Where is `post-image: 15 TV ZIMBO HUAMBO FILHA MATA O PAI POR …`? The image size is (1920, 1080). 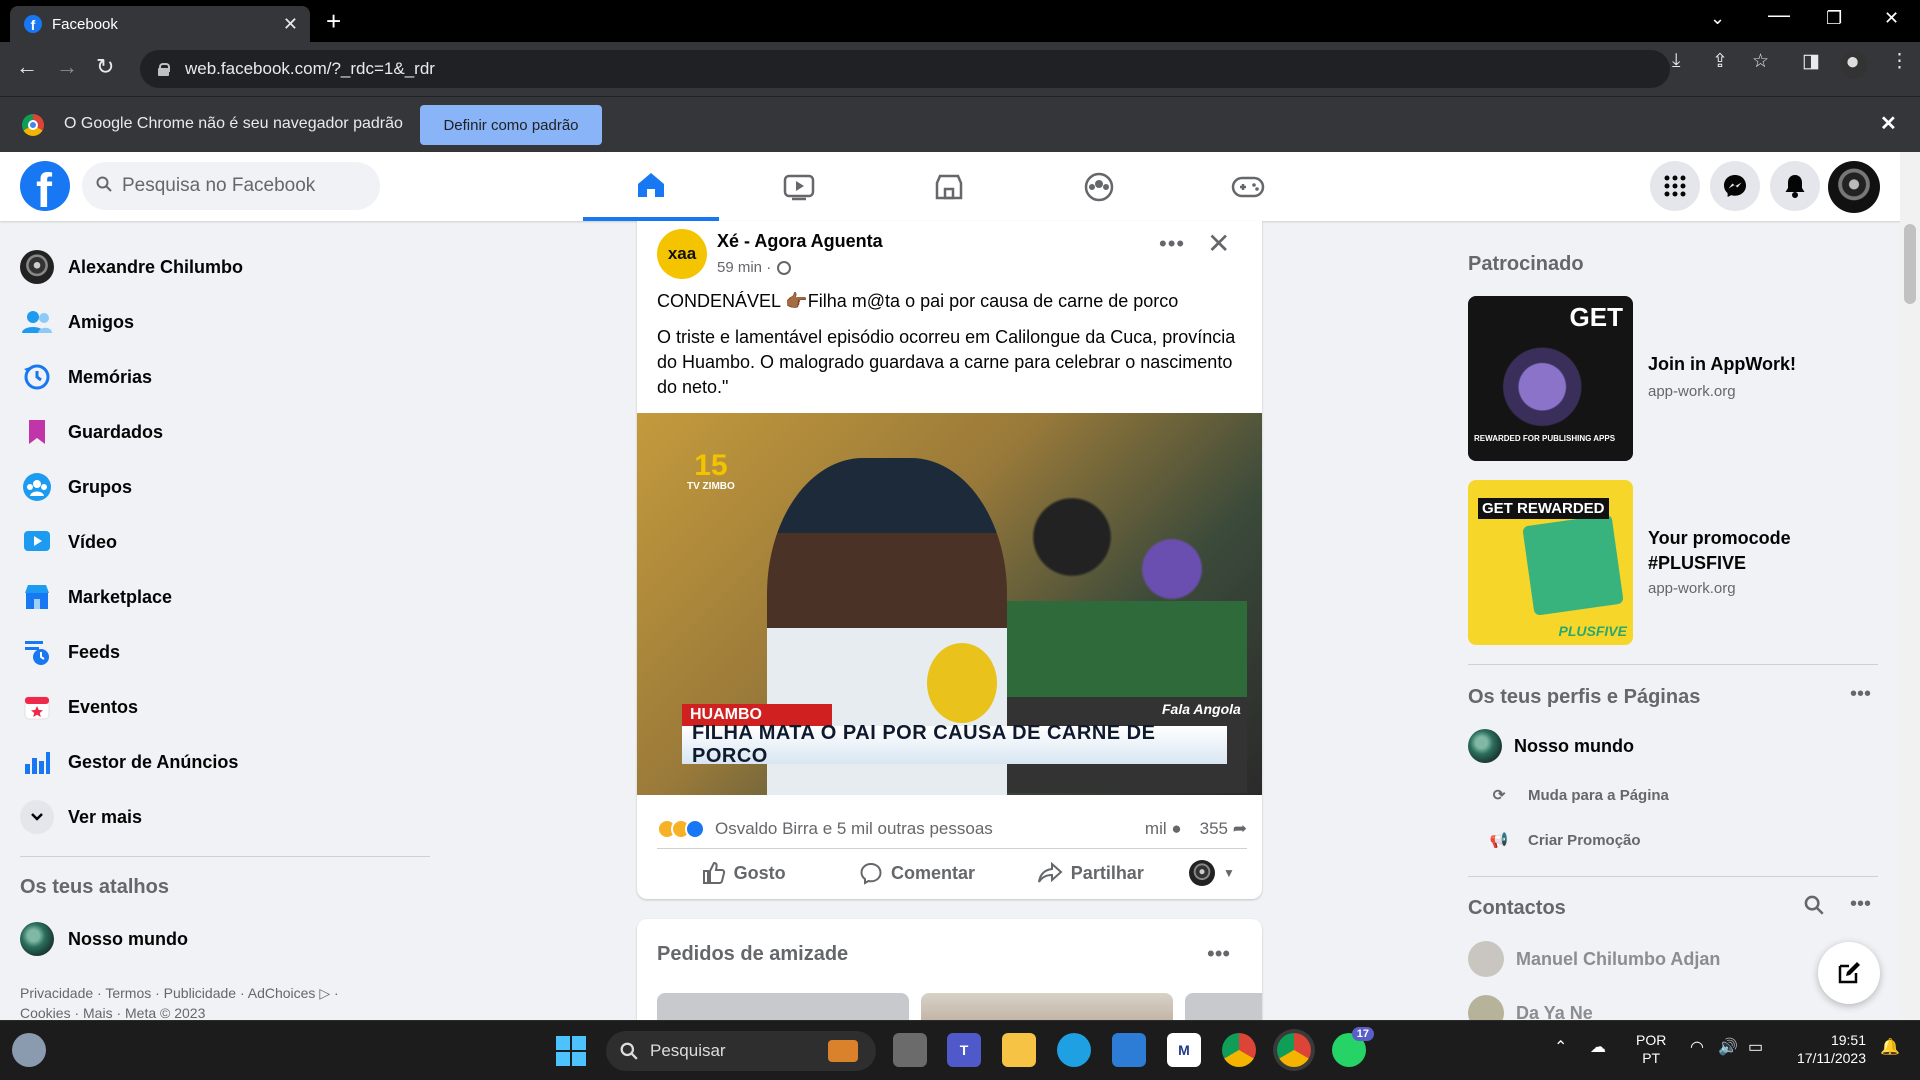 post-image: 15 TV ZIMBO HUAMBO FILHA MATA O PAI POR … is located at coordinates (949, 604).